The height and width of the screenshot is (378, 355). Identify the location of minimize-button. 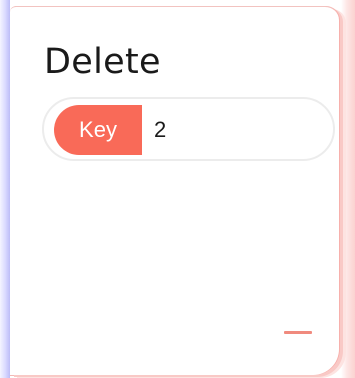
(298, 333).